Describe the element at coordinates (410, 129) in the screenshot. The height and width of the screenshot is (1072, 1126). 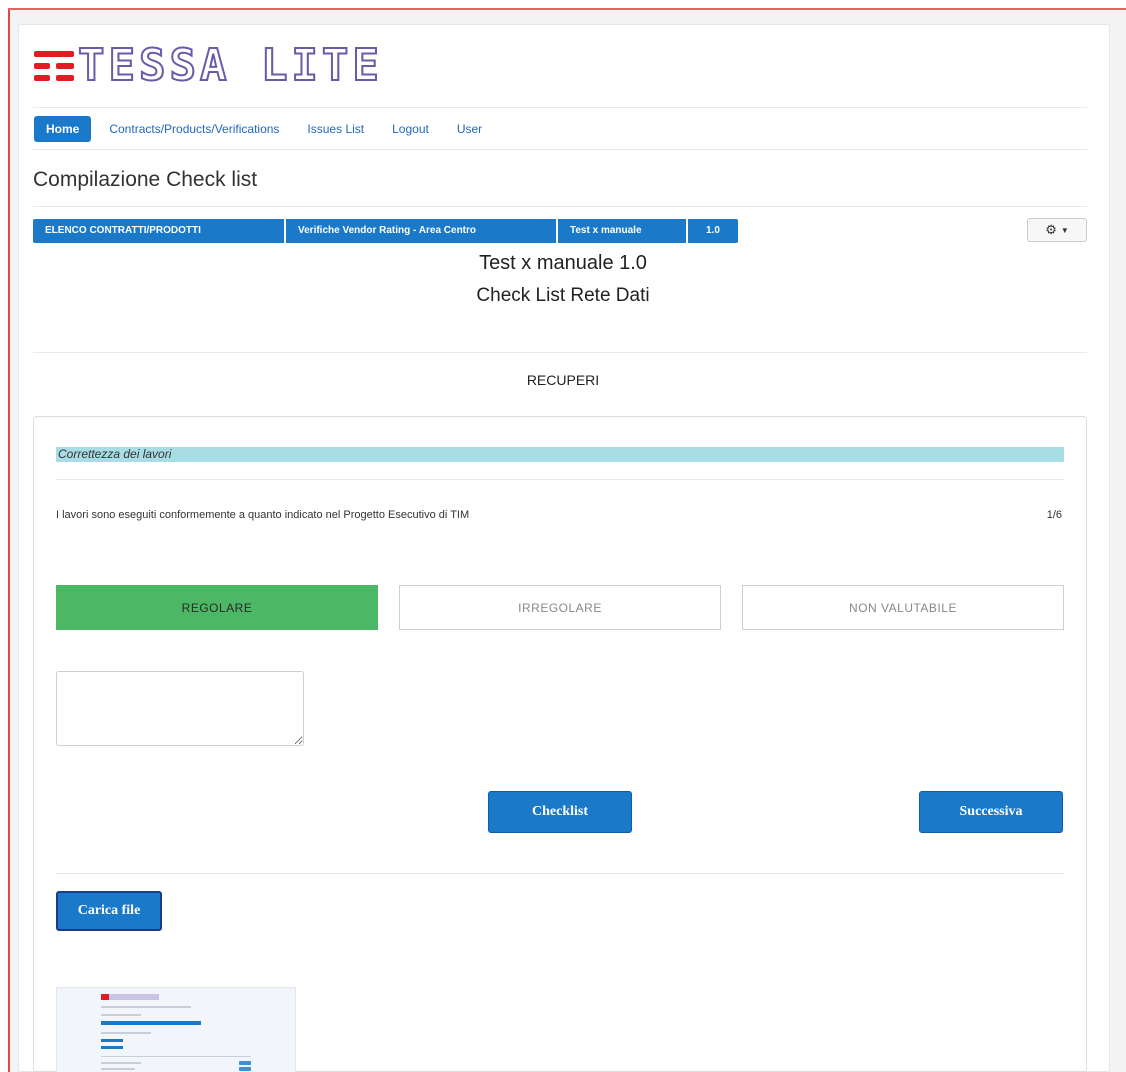
I see `nav-logout: Logout` at that location.